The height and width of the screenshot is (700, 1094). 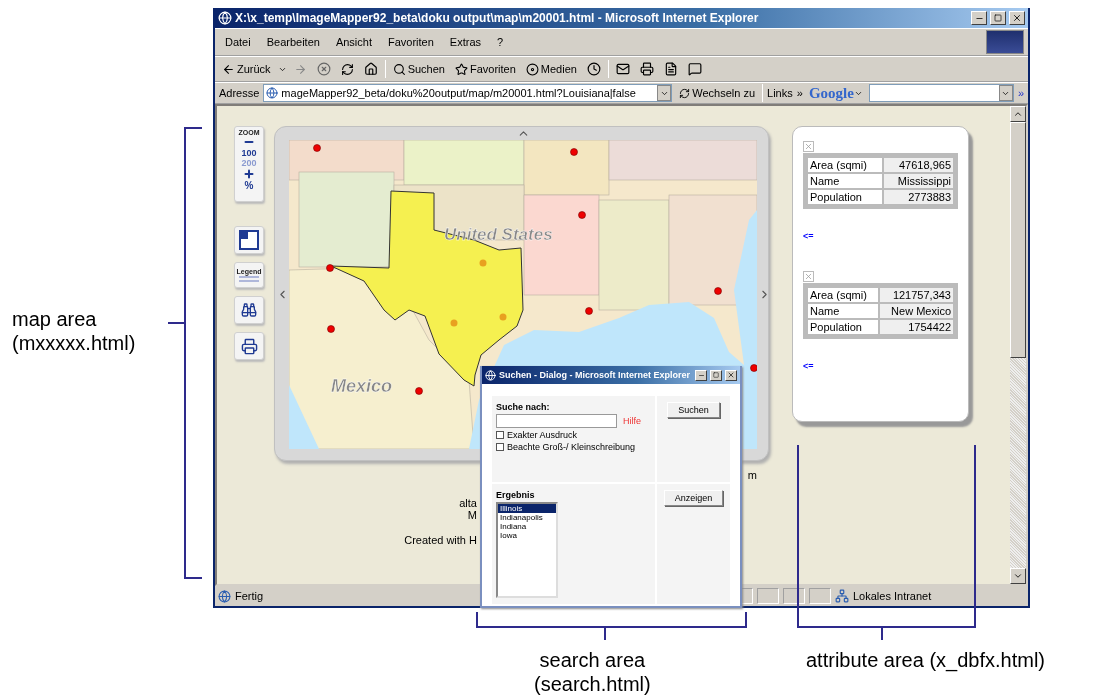 I want to click on zoom-in-icon, so click(x=249, y=174).